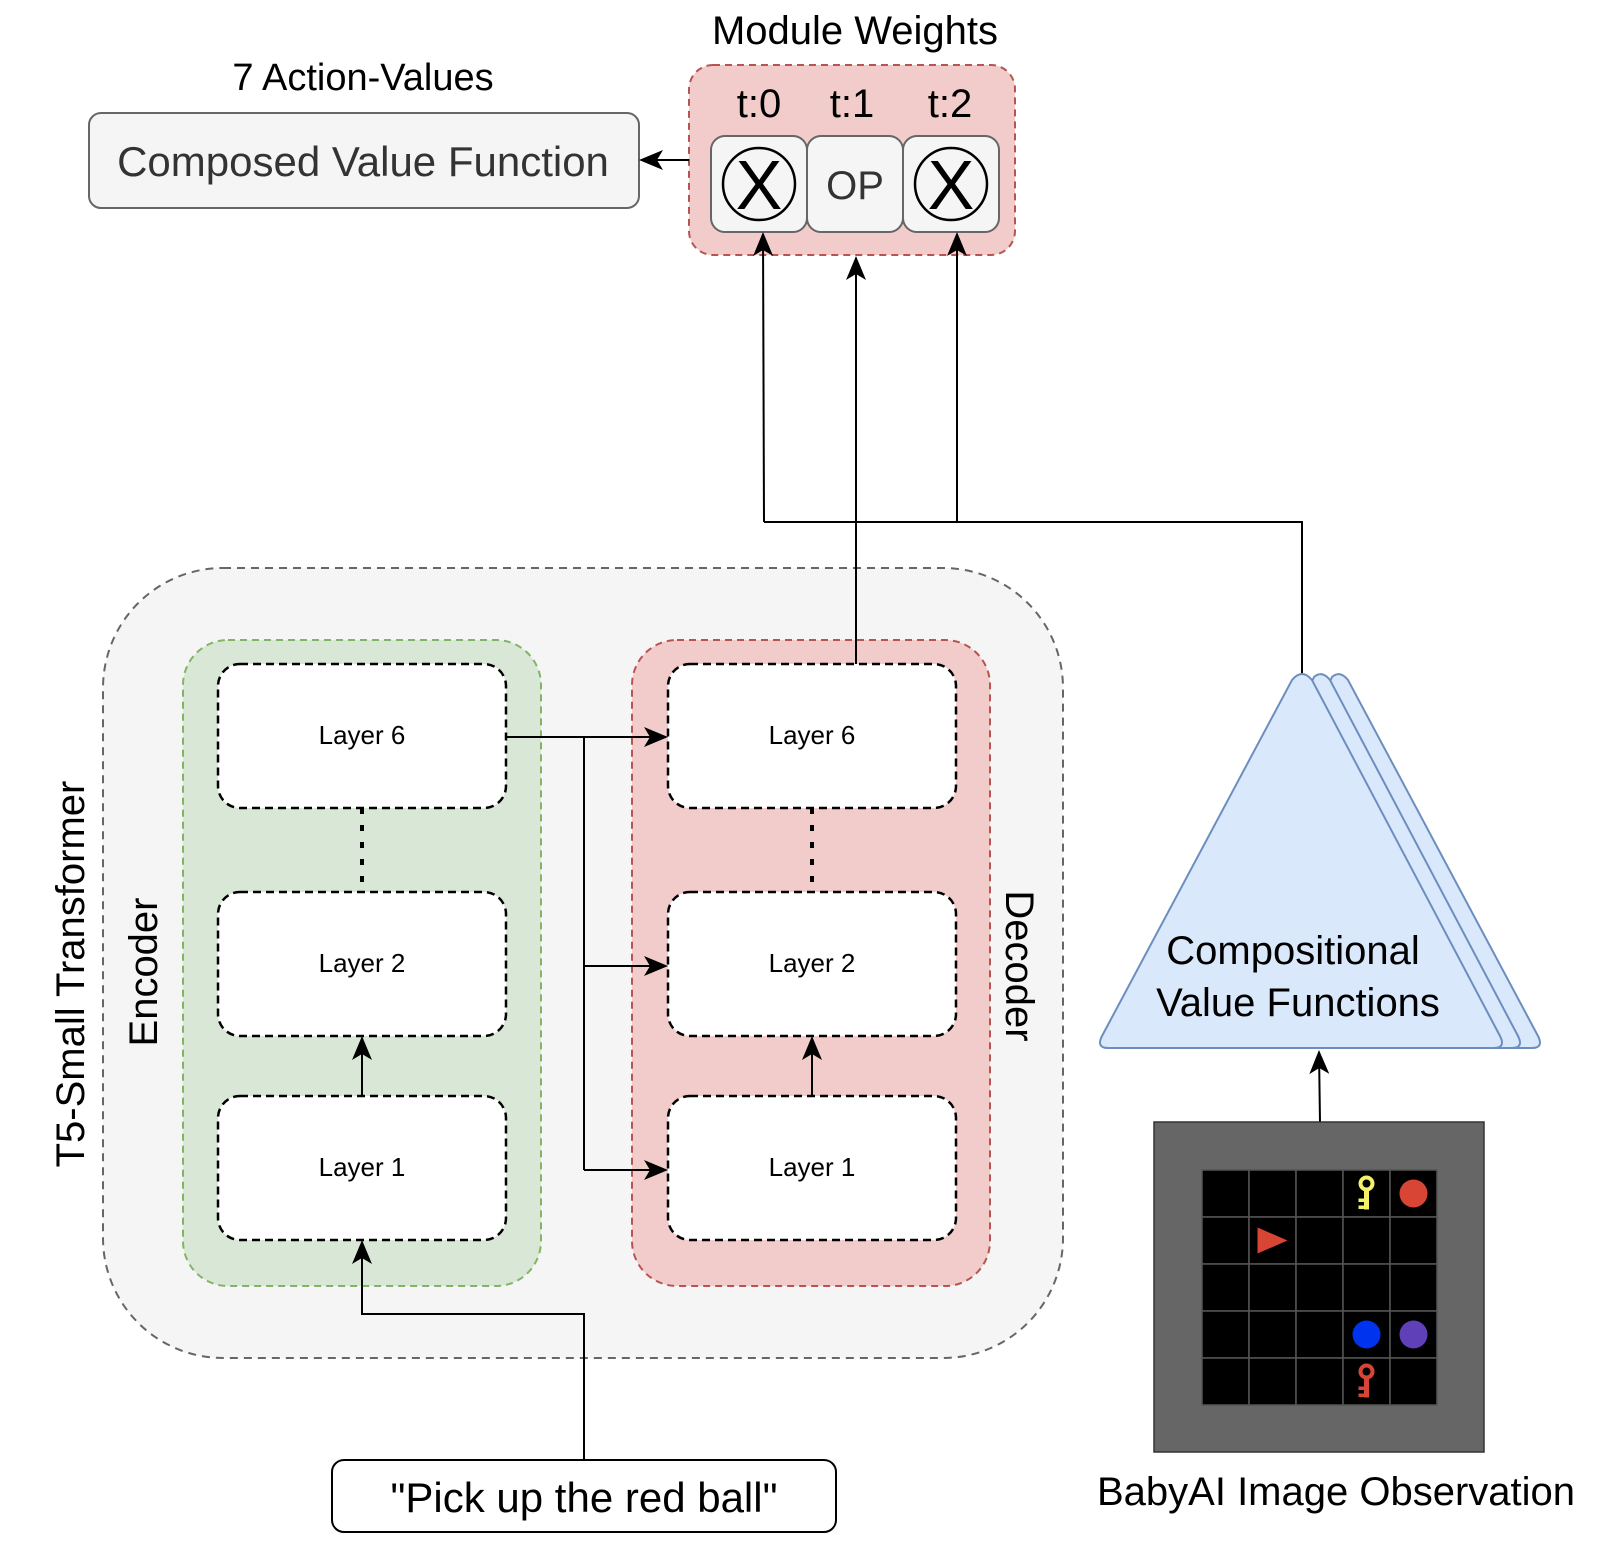 Image resolution: width=1604 pixels, height=1548 pixels. I want to click on module-slot-t1: OP, so click(855, 184).